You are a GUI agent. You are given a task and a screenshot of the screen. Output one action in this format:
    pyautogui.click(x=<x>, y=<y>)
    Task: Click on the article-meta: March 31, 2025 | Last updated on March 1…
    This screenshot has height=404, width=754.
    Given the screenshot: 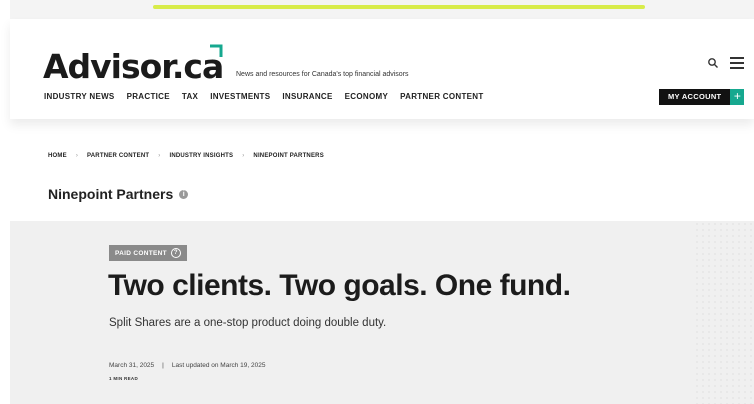 What is the action you would take?
    pyautogui.click(x=187, y=365)
    